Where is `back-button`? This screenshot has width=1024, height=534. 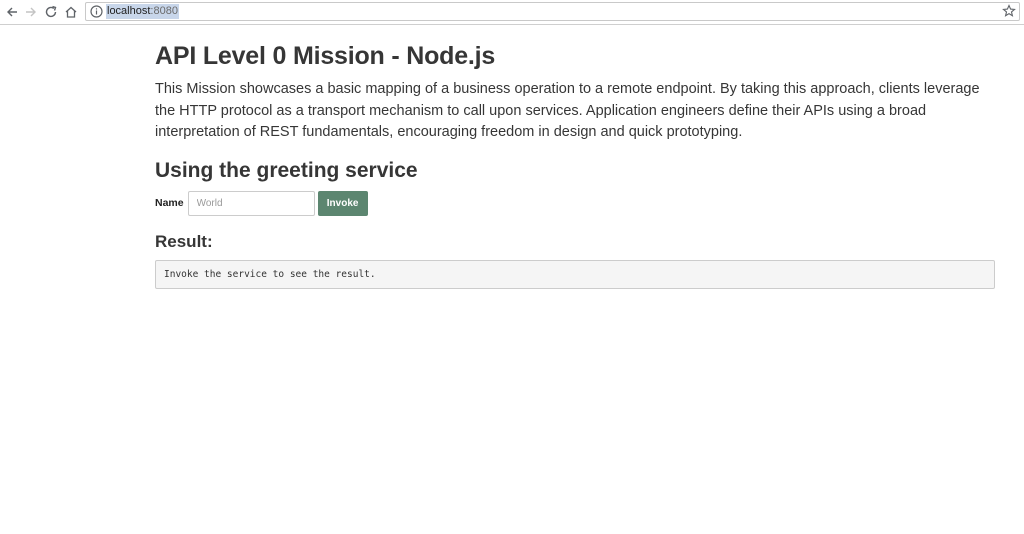
back-button is located at coordinates (12, 12).